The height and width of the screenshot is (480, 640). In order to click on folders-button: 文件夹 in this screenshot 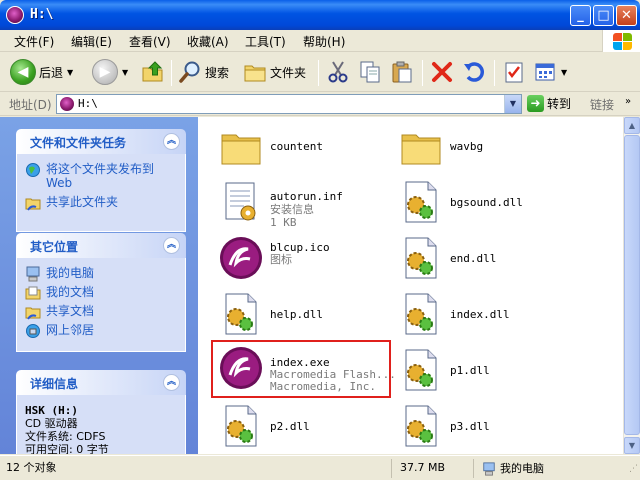, I will do `click(274, 72)`.